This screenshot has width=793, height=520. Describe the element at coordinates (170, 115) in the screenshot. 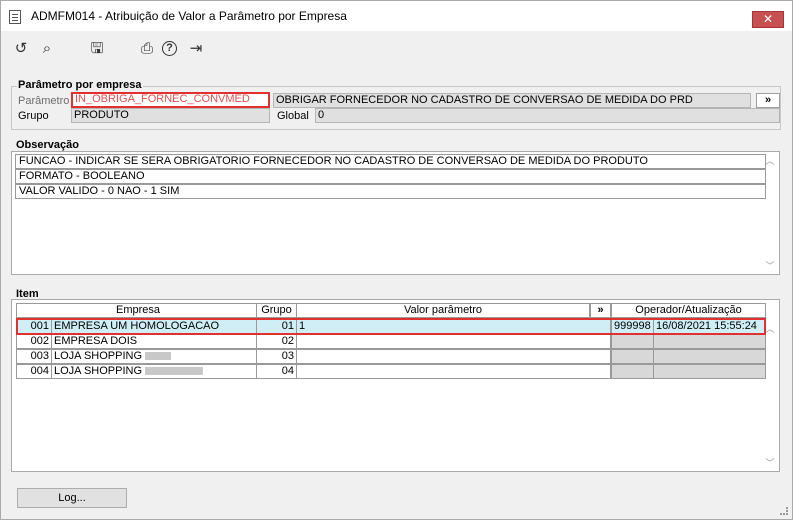

I see `grupo-field: PRODUTO` at that location.